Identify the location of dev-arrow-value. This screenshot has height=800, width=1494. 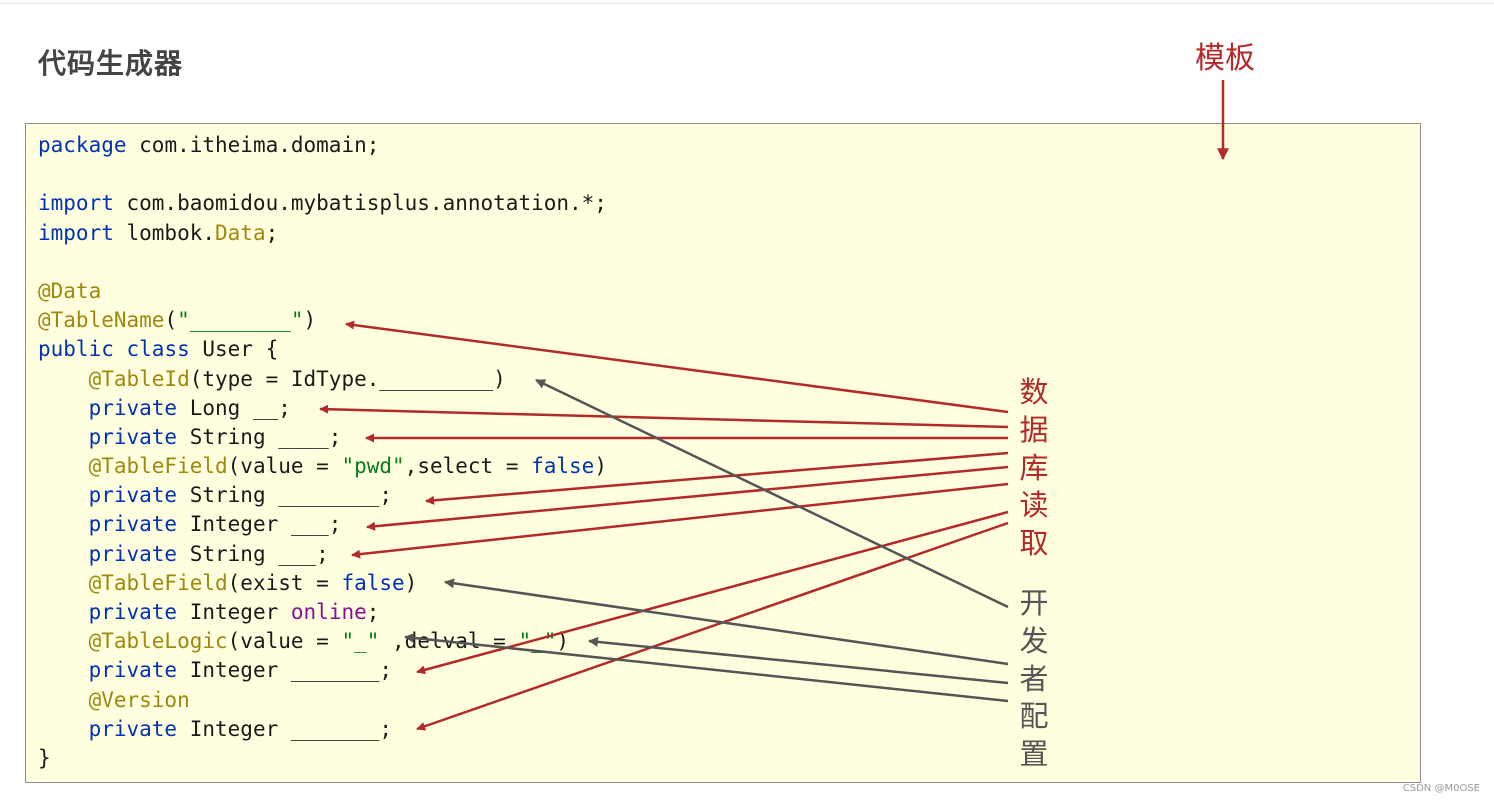
(706, 667).